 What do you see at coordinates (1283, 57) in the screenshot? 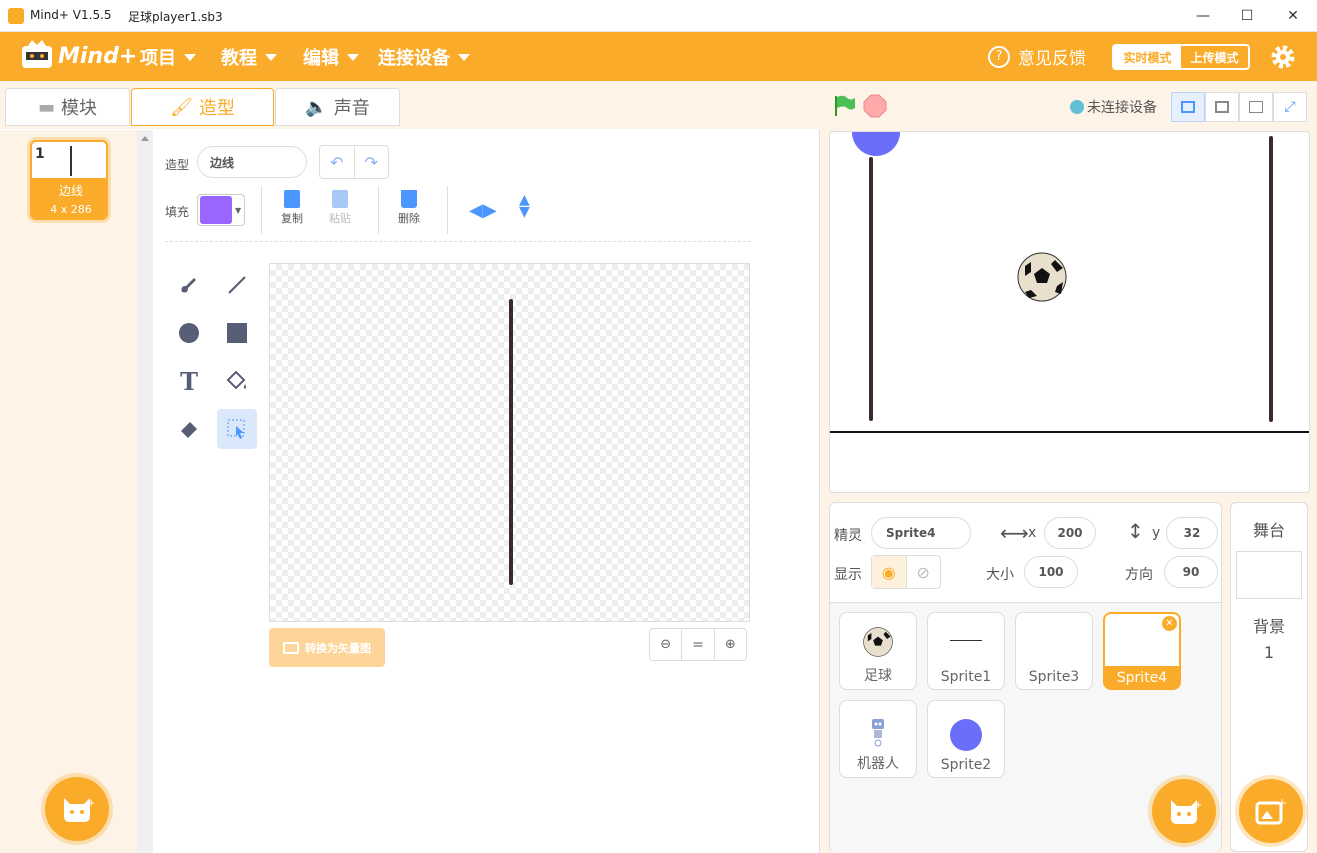
I see `settings-gear-icon` at bounding box center [1283, 57].